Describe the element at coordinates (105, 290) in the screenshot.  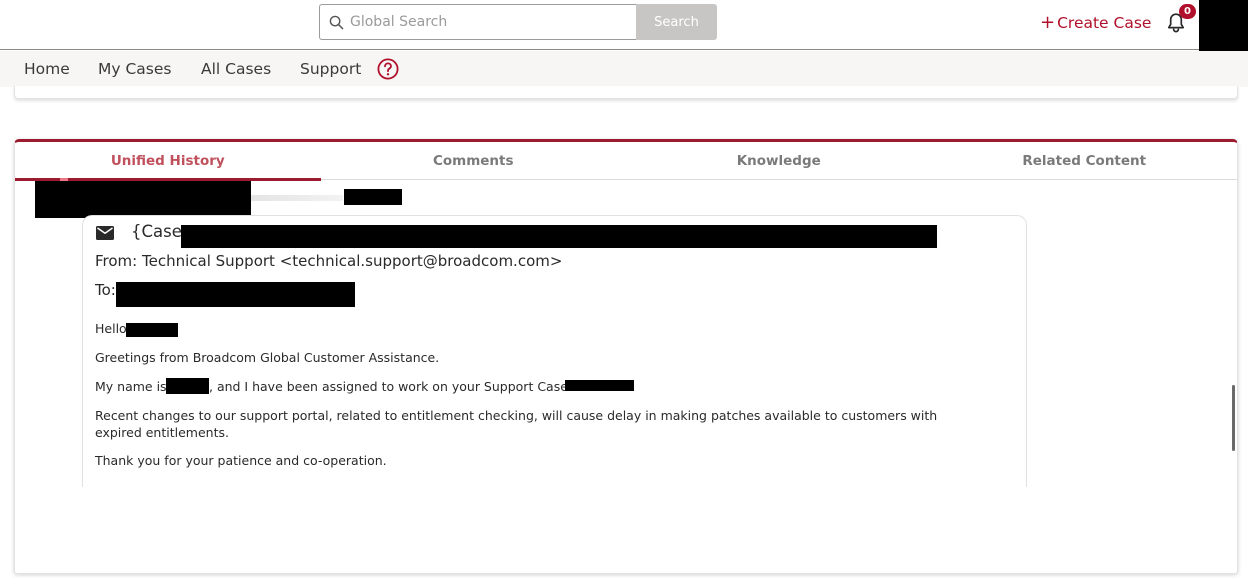
I see `email-to-label: To:` at that location.